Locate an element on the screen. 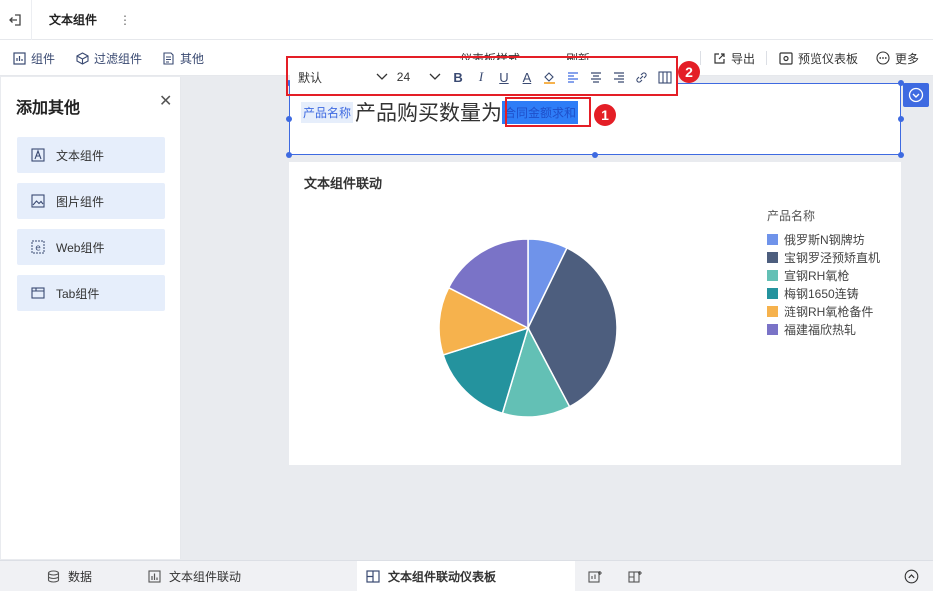  chart-icon is located at coordinates (19, 58).